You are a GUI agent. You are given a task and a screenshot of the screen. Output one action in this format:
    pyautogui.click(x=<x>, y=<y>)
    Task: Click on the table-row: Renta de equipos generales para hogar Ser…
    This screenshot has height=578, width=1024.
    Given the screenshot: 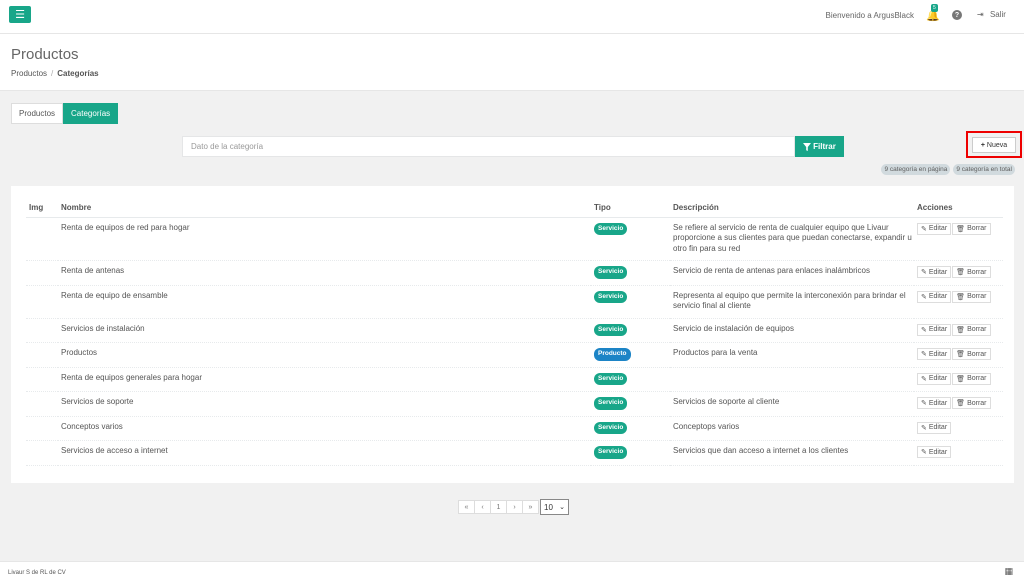 What is the action you would take?
    pyautogui.click(x=514, y=379)
    